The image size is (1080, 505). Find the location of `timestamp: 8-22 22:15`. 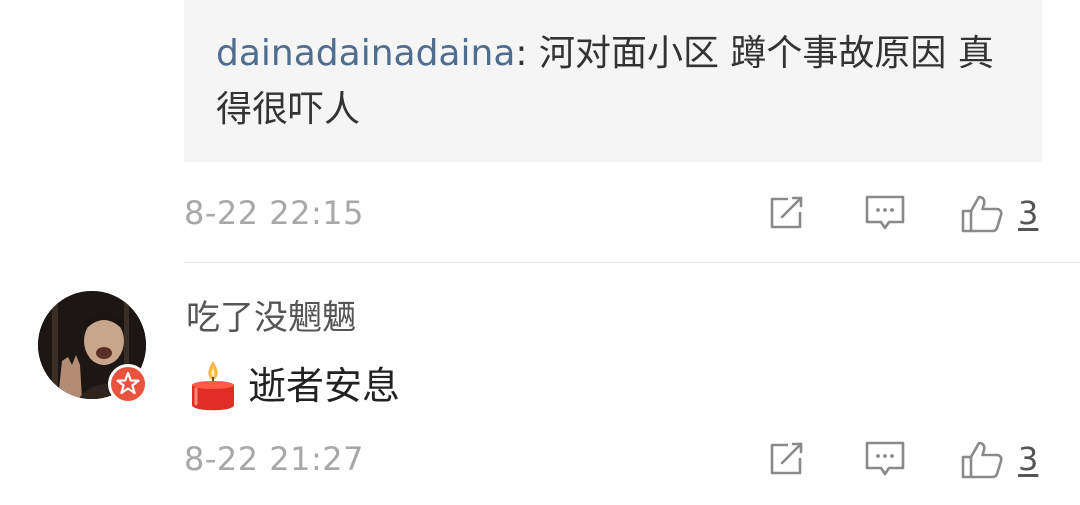

timestamp: 8-22 22:15 is located at coordinates (274, 213).